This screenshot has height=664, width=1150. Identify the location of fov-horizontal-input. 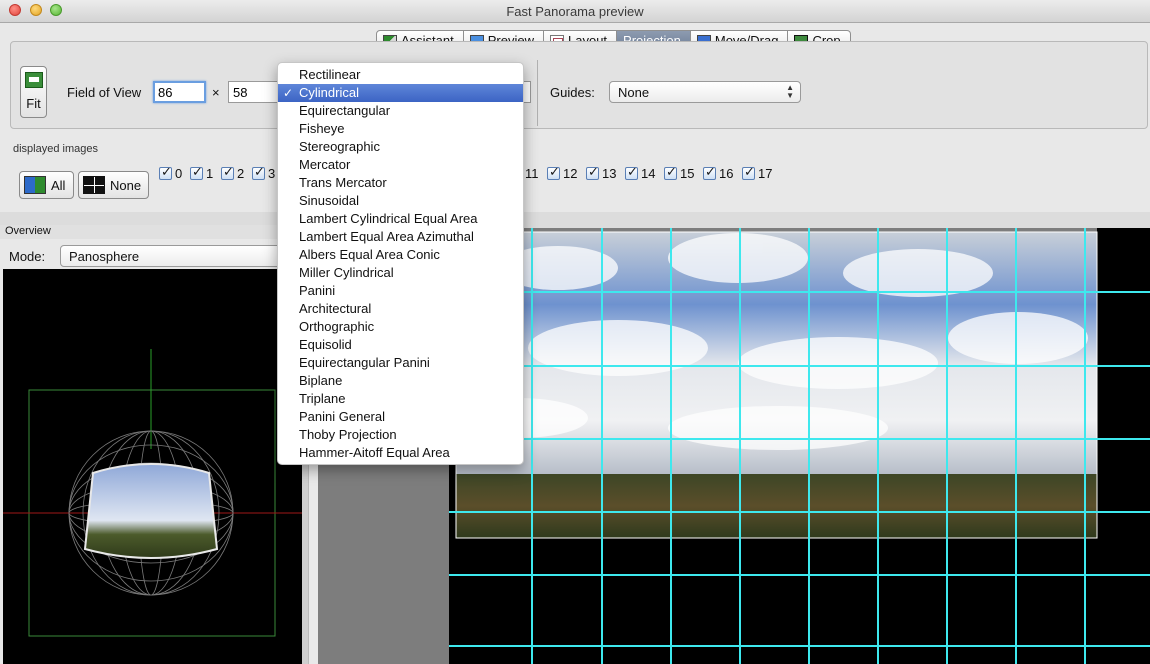
(179, 92).